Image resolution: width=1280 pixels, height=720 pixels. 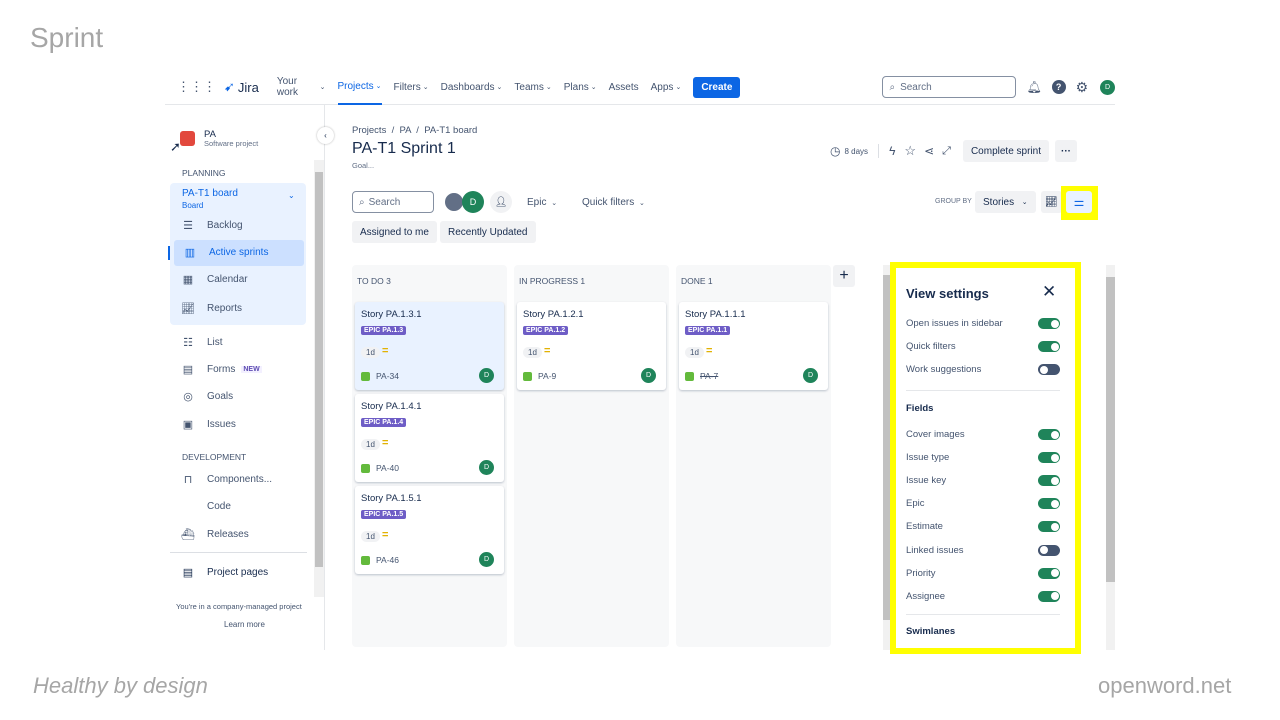 What do you see at coordinates (1005, 151) in the screenshot?
I see `complete-sprint-button: Complete sprint` at bounding box center [1005, 151].